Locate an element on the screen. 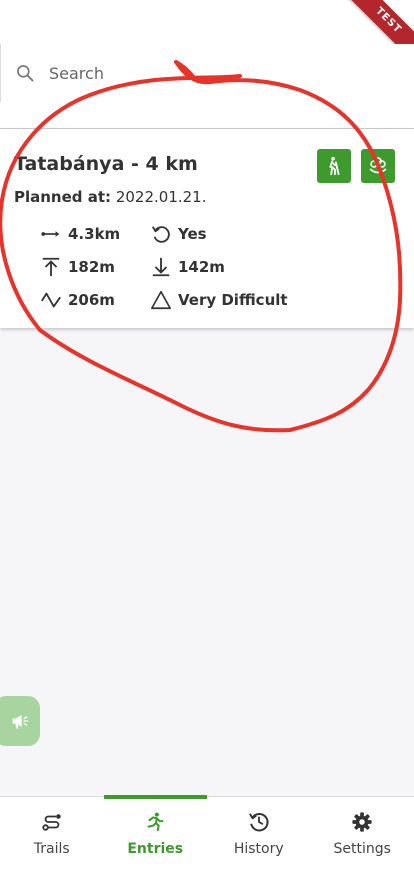 This screenshot has height=896, width=414. loop-icon is located at coordinates (160, 234).